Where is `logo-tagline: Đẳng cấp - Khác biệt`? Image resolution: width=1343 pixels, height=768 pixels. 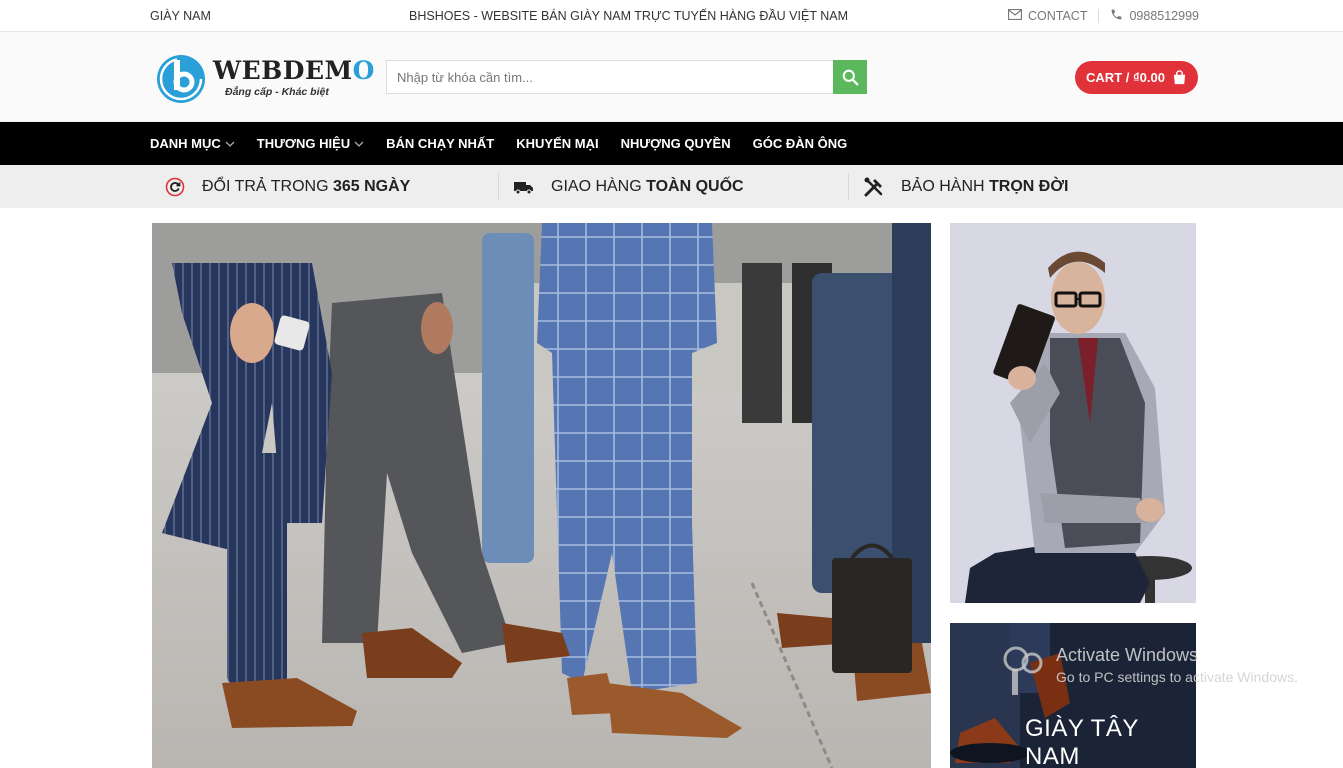 logo-tagline: Đẳng cấp - Khác biệt is located at coordinates (277, 92).